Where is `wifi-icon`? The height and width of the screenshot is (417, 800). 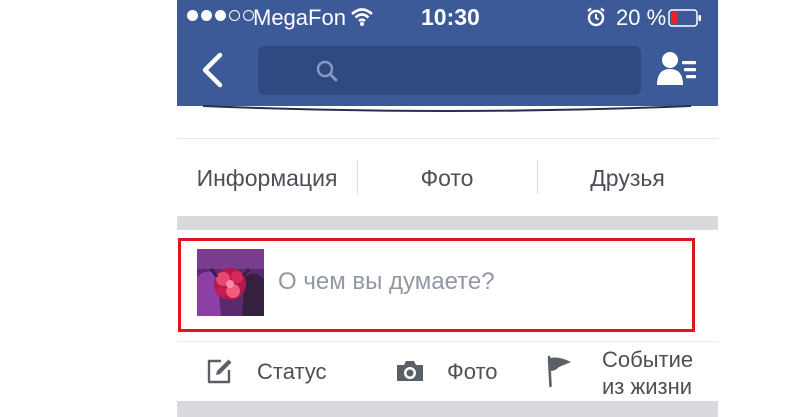
wifi-icon is located at coordinates (362, 17).